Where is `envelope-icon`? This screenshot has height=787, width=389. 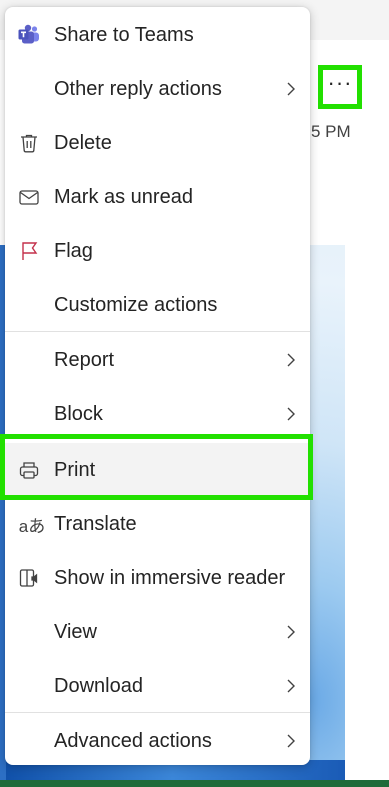 envelope-icon is located at coordinates (29, 197).